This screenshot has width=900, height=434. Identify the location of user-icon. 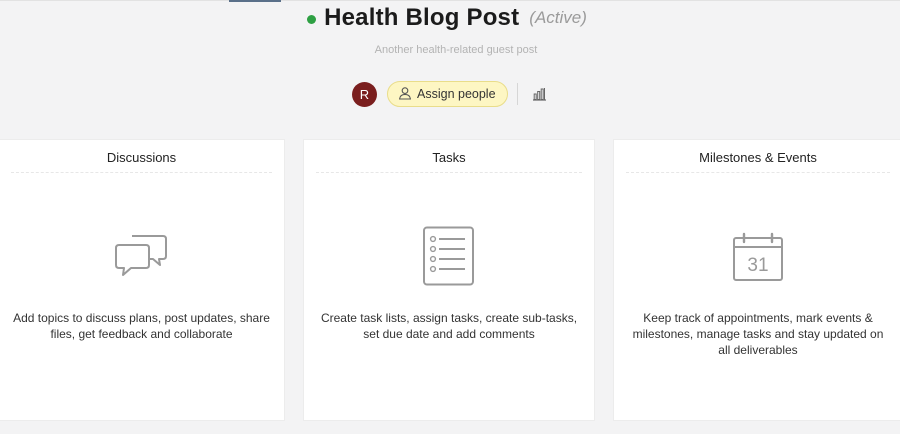
(405, 94).